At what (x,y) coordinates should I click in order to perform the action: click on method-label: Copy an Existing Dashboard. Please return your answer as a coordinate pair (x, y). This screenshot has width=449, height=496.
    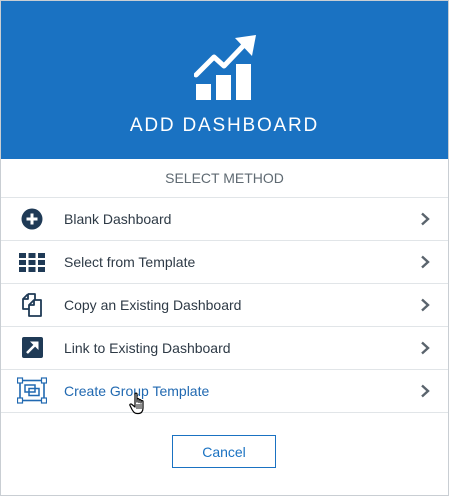
    Looking at the image, I should click on (153, 305).